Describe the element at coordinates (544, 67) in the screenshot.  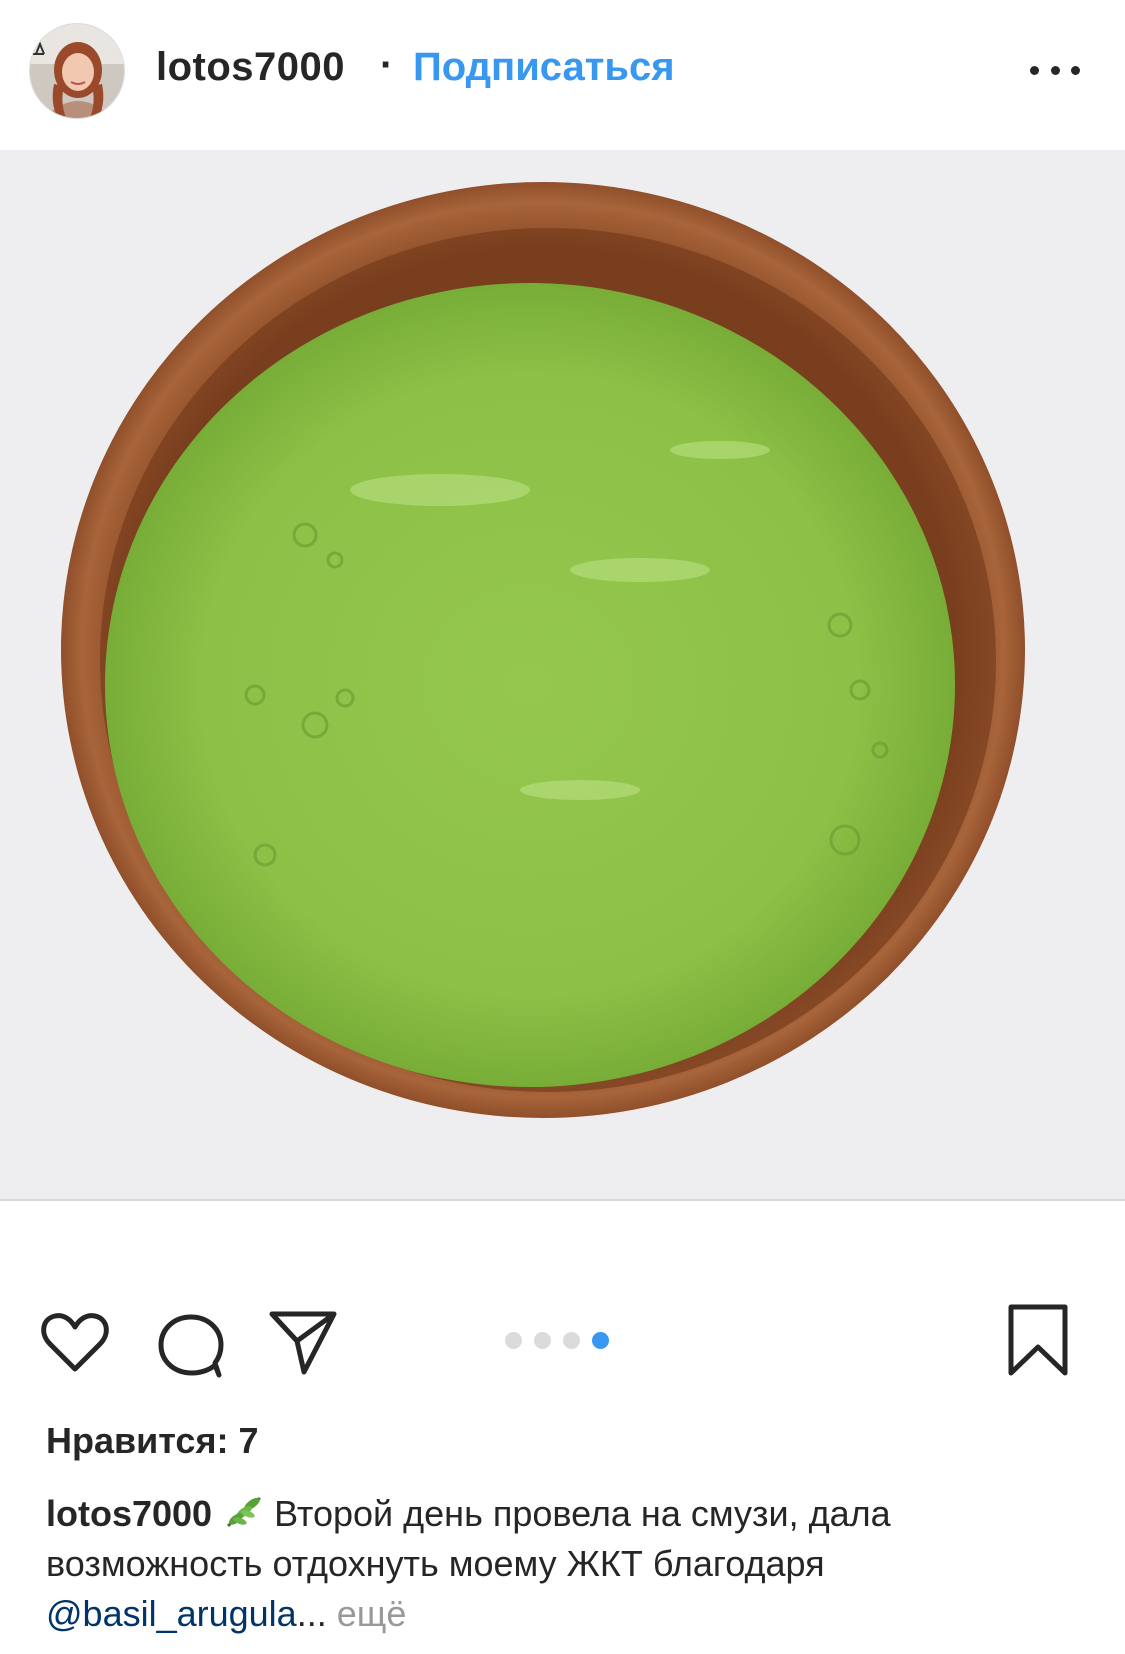
I see `follow-button: Подписаться` at that location.